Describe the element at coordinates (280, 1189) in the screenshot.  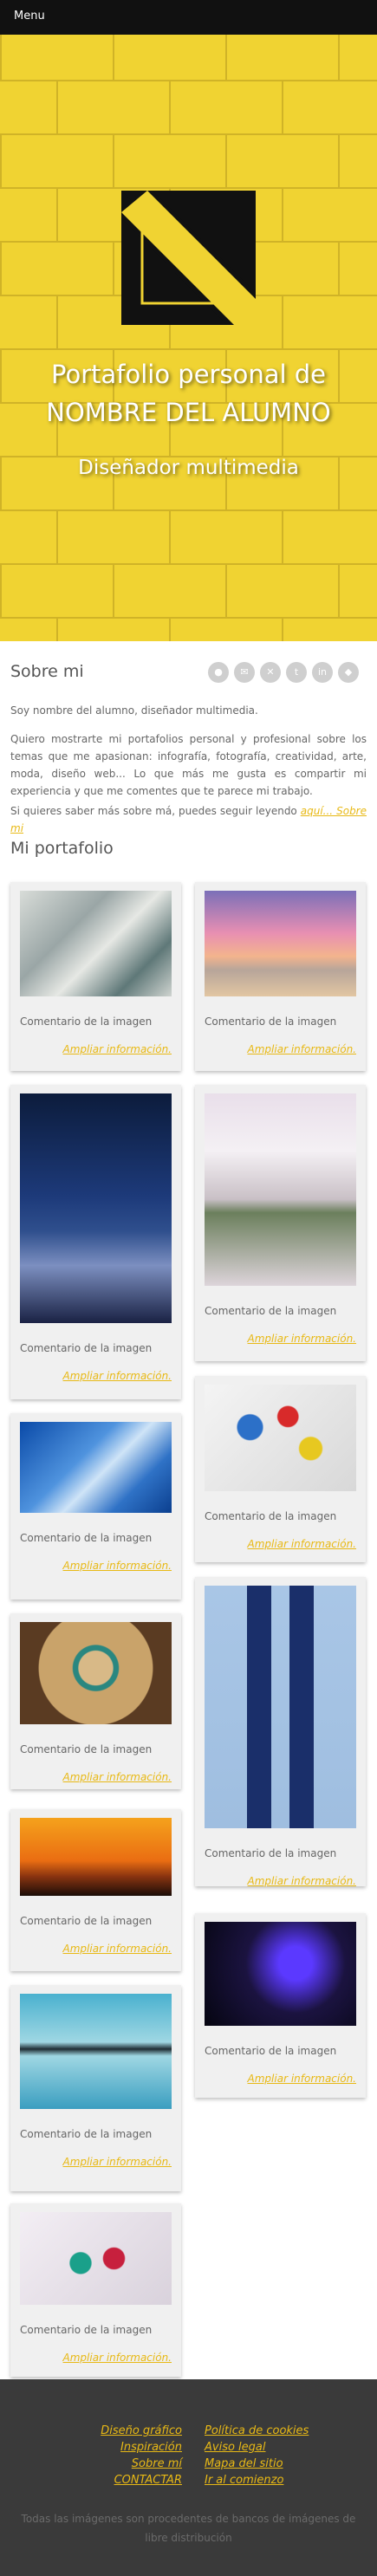
I see `girl-window-photo` at that location.